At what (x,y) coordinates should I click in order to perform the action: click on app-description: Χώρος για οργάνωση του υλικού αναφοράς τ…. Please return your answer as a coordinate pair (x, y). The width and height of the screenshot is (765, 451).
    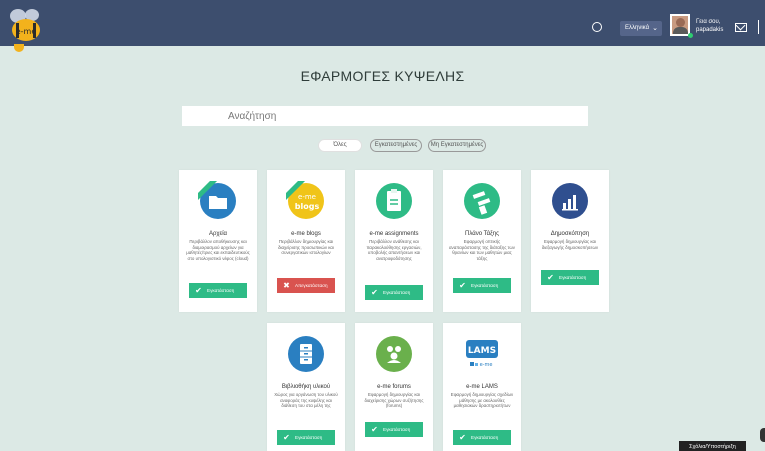
    Looking at the image, I should click on (306, 400).